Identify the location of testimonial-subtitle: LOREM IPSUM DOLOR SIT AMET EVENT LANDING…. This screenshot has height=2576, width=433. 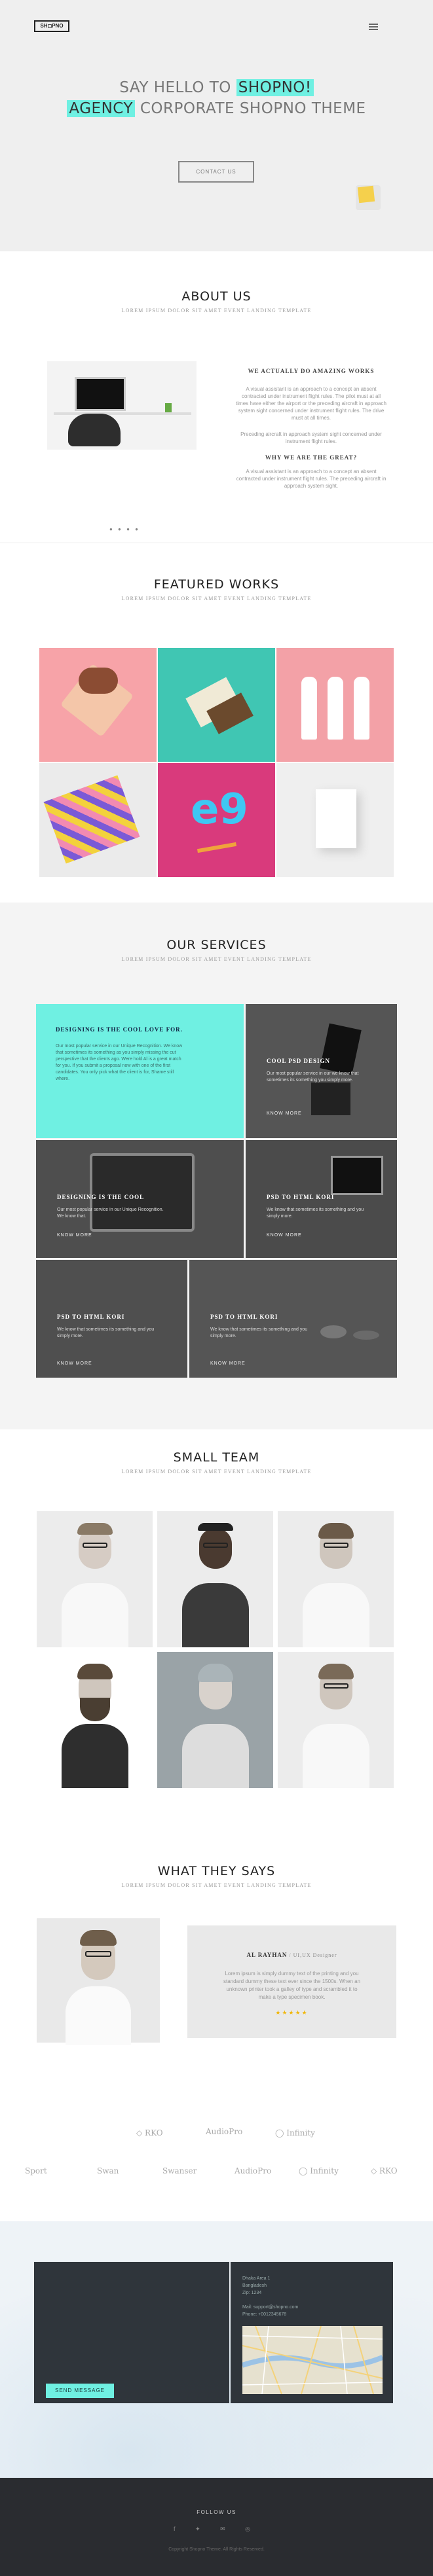
(216, 1885).